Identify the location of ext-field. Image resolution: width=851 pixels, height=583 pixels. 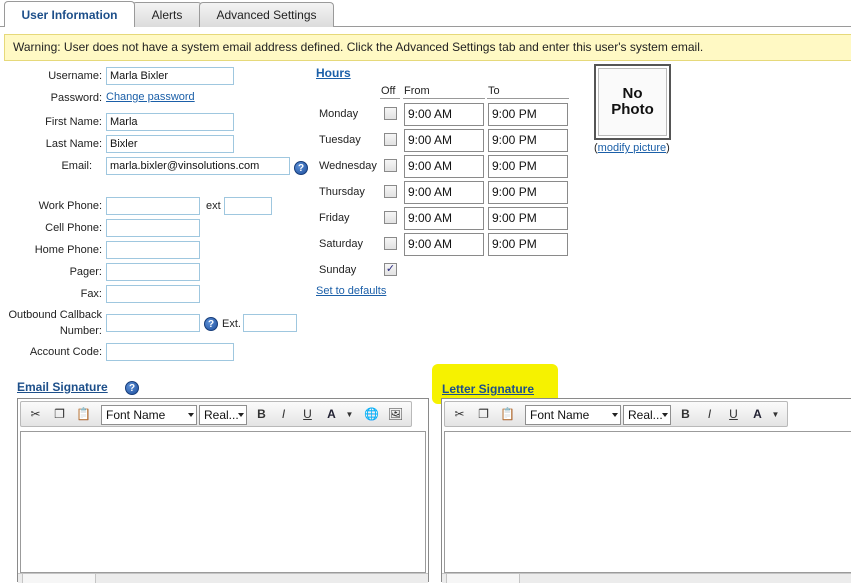
(248, 206).